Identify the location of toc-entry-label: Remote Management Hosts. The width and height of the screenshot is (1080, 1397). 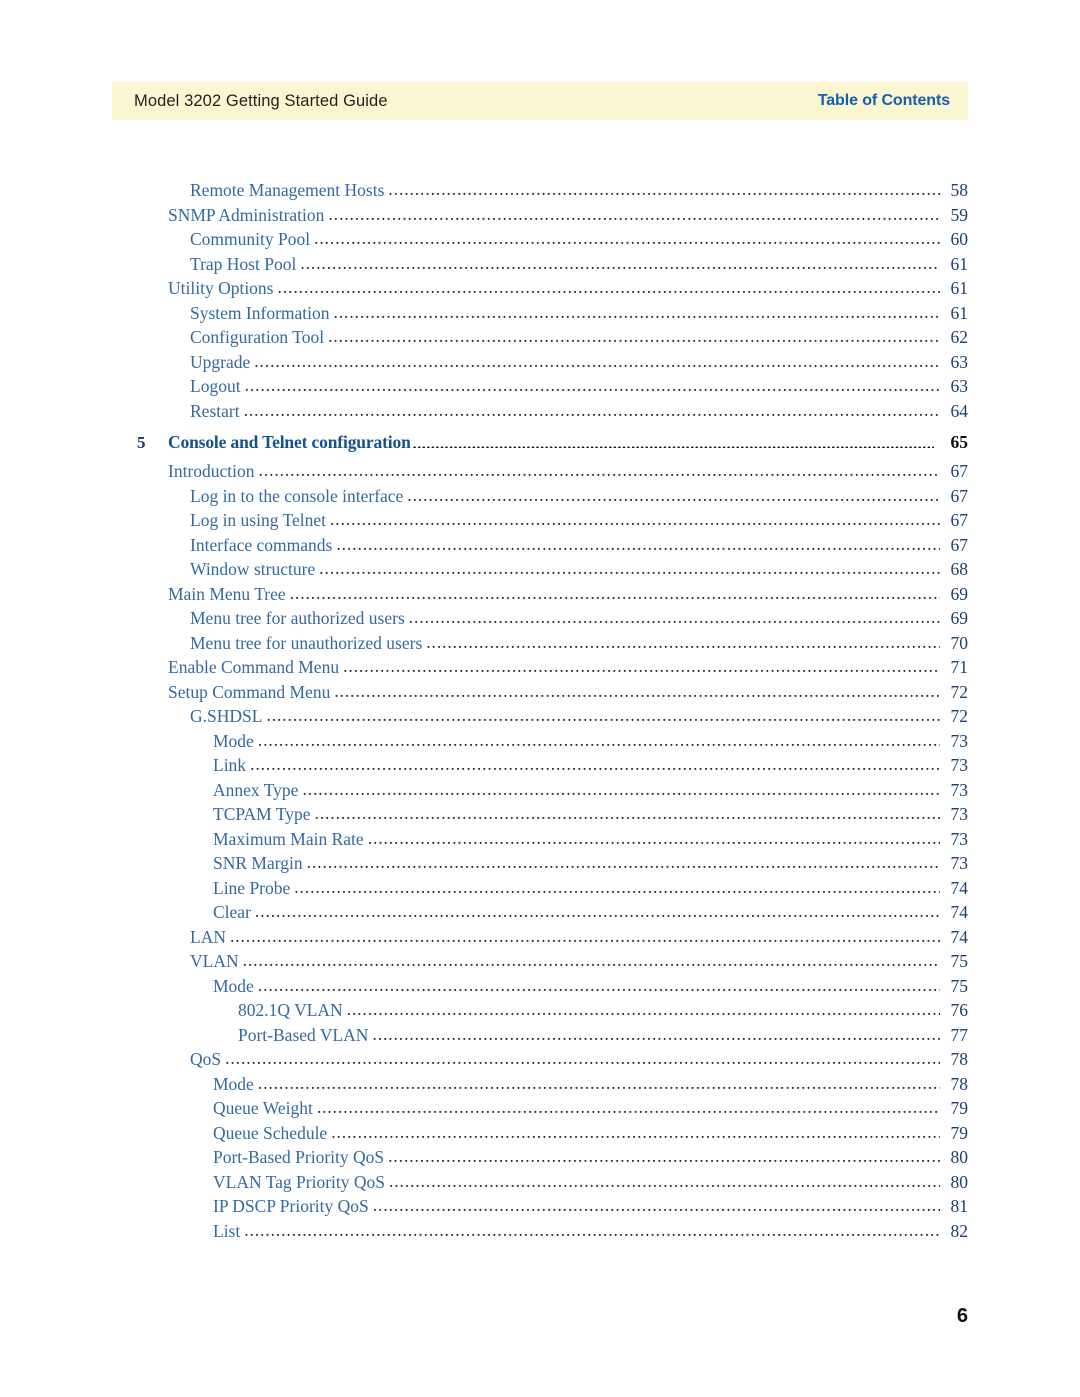
(287, 190).